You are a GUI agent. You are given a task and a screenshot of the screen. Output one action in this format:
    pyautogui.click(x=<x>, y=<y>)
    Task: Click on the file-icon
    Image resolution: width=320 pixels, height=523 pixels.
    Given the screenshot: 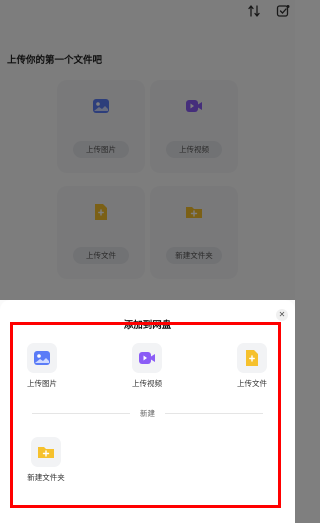 What is the action you would take?
    pyautogui.click(x=252, y=358)
    